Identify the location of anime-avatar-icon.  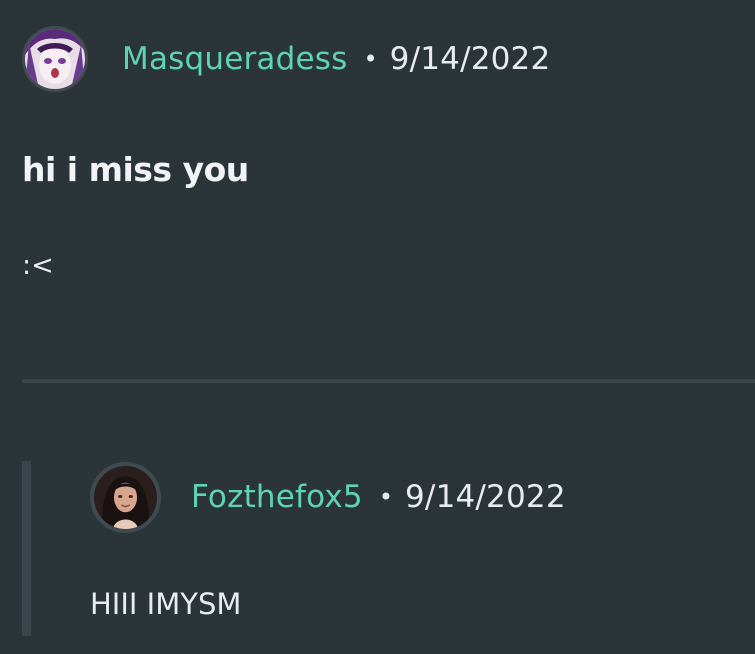
(55, 59).